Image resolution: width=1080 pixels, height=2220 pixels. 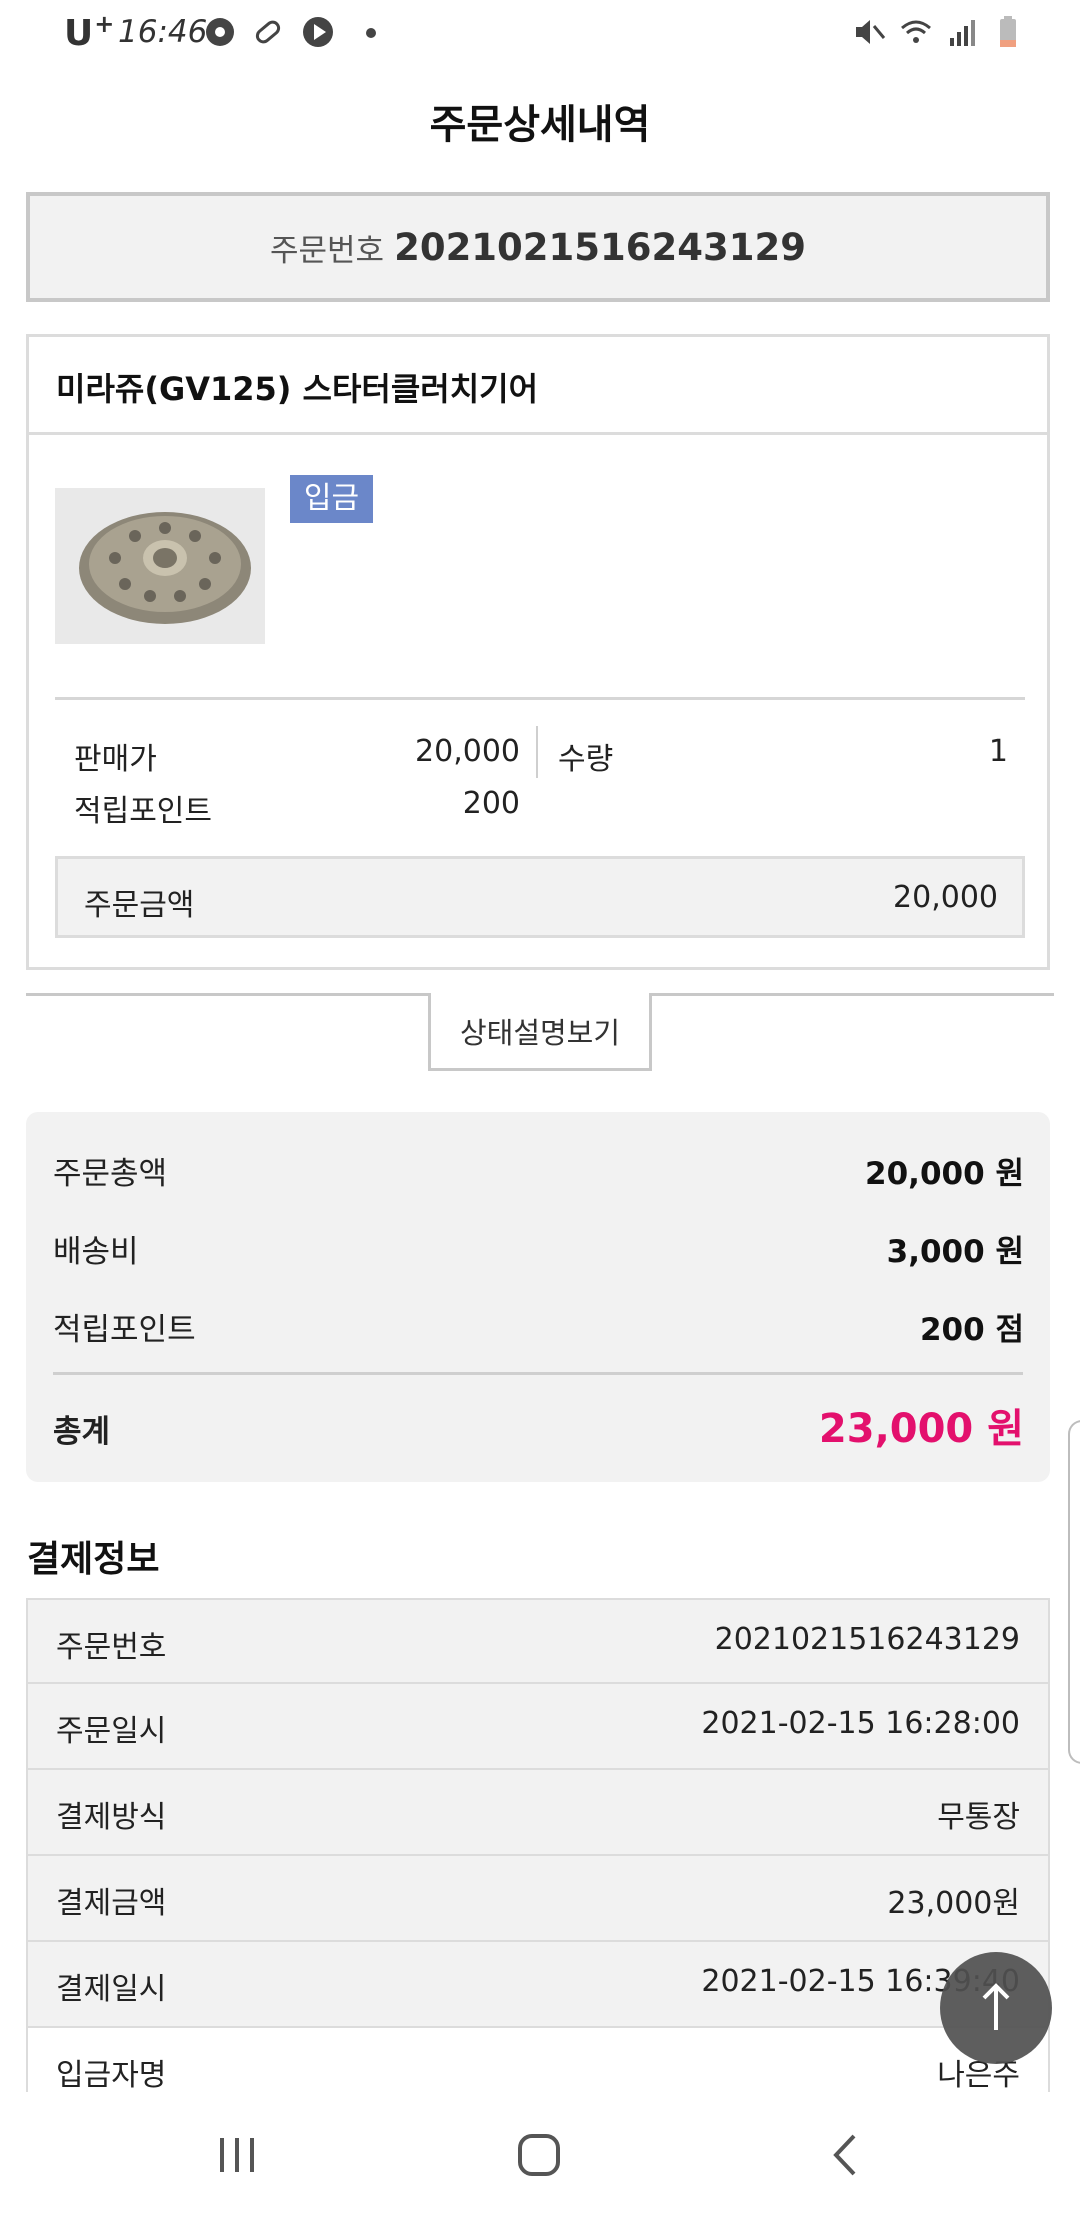 What do you see at coordinates (163, 32) in the screenshot?
I see `status-time: 16:46` at bounding box center [163, 32].